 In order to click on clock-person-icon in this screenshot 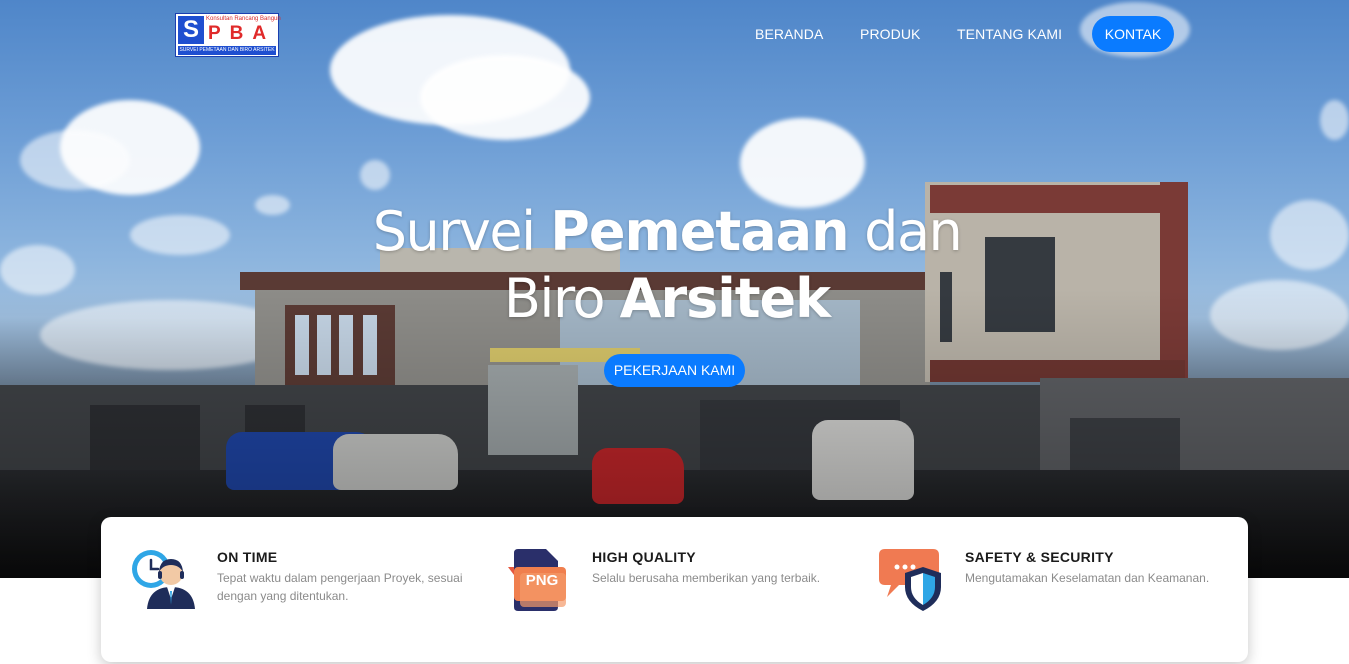, I will do `click(163, 579)`.